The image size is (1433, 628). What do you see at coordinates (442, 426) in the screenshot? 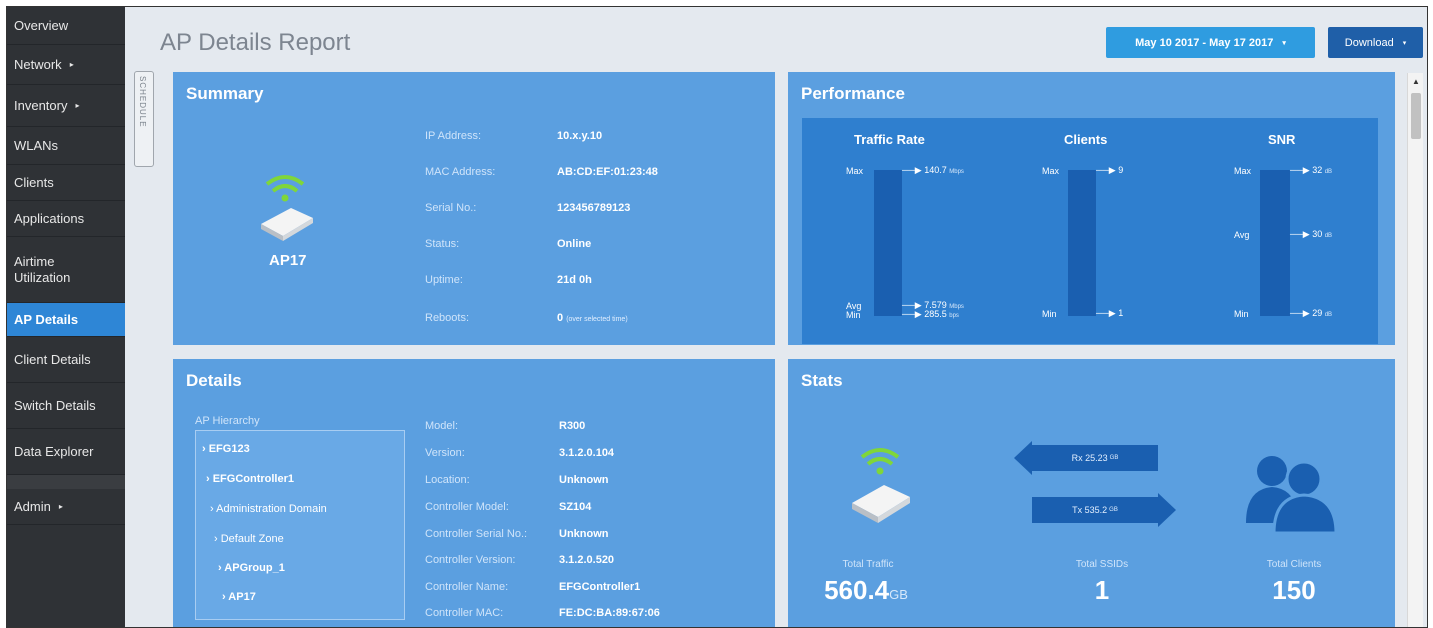
I see `field-label: Model:` at bounding box center [442, 426].